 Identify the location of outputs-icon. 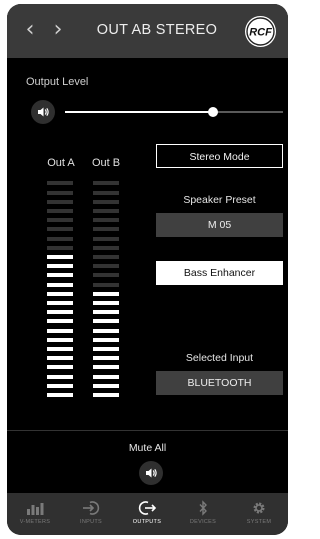
(147, 508).